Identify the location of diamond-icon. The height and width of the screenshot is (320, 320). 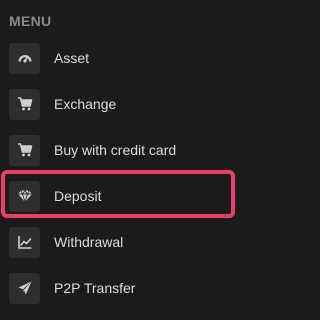
(24, 196).